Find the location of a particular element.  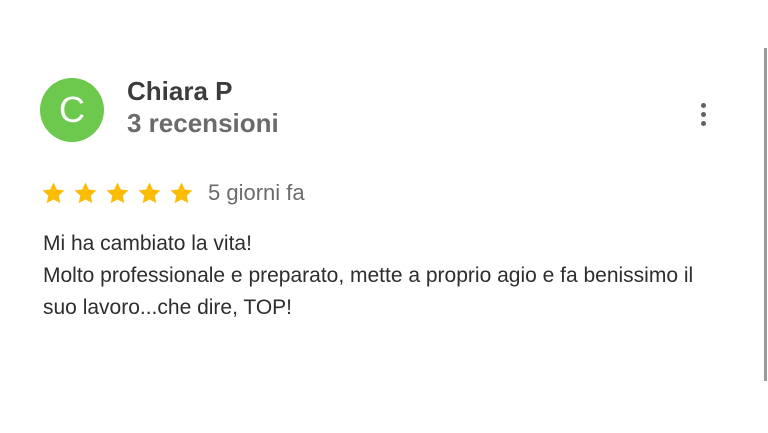

more-options-button is located at coordinates (703, 114).